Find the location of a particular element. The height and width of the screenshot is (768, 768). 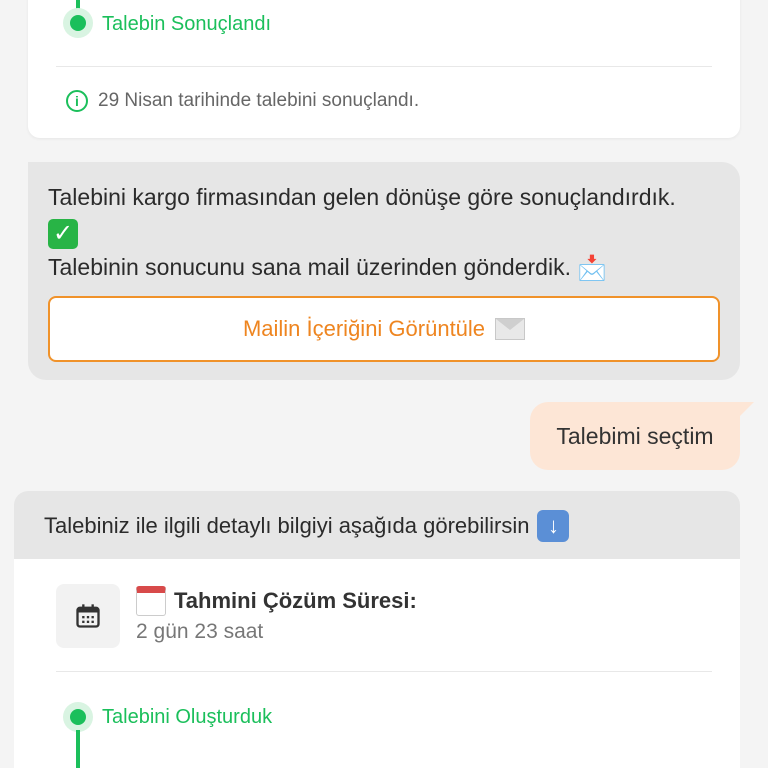

eta-title: Tahmini Çözüm Süresi: is located at coordinates (276, 601).